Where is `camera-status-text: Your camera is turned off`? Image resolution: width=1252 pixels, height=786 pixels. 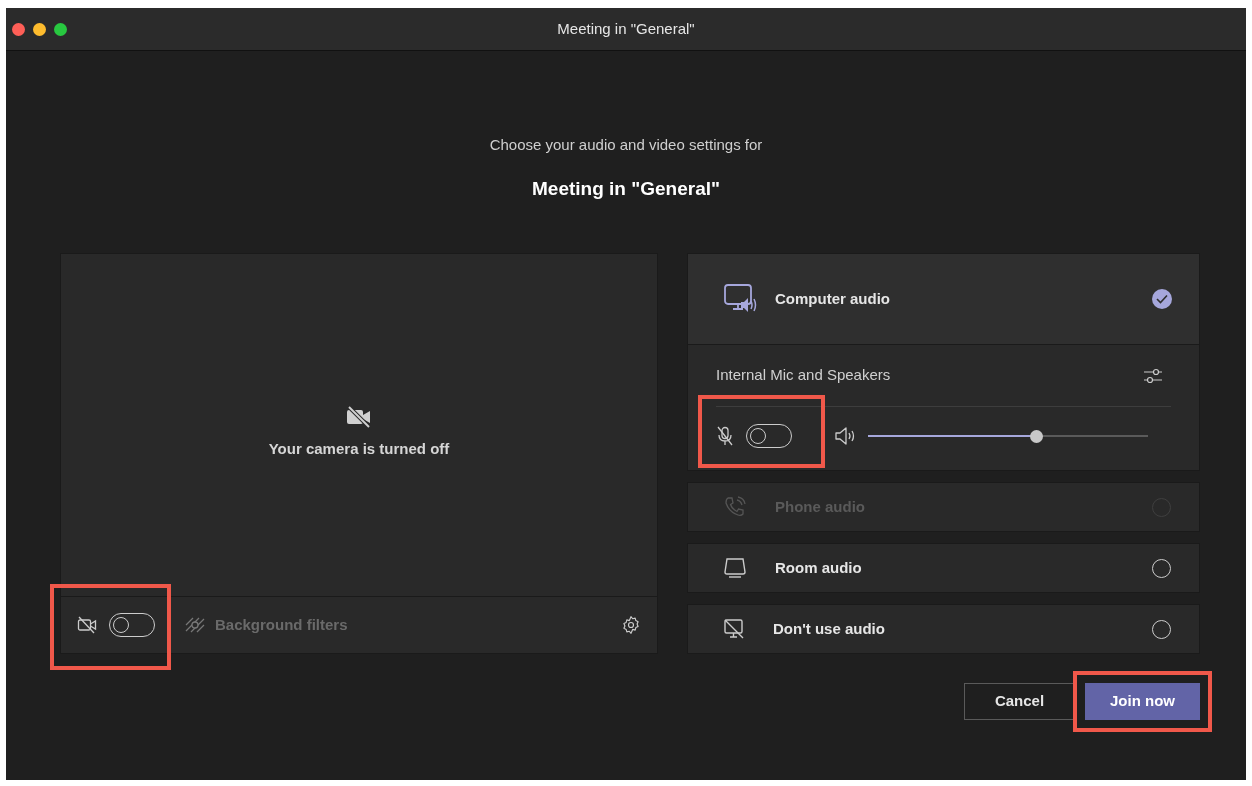 camera-status-text: Your camera is turned off is located at coordinates (359, 448).